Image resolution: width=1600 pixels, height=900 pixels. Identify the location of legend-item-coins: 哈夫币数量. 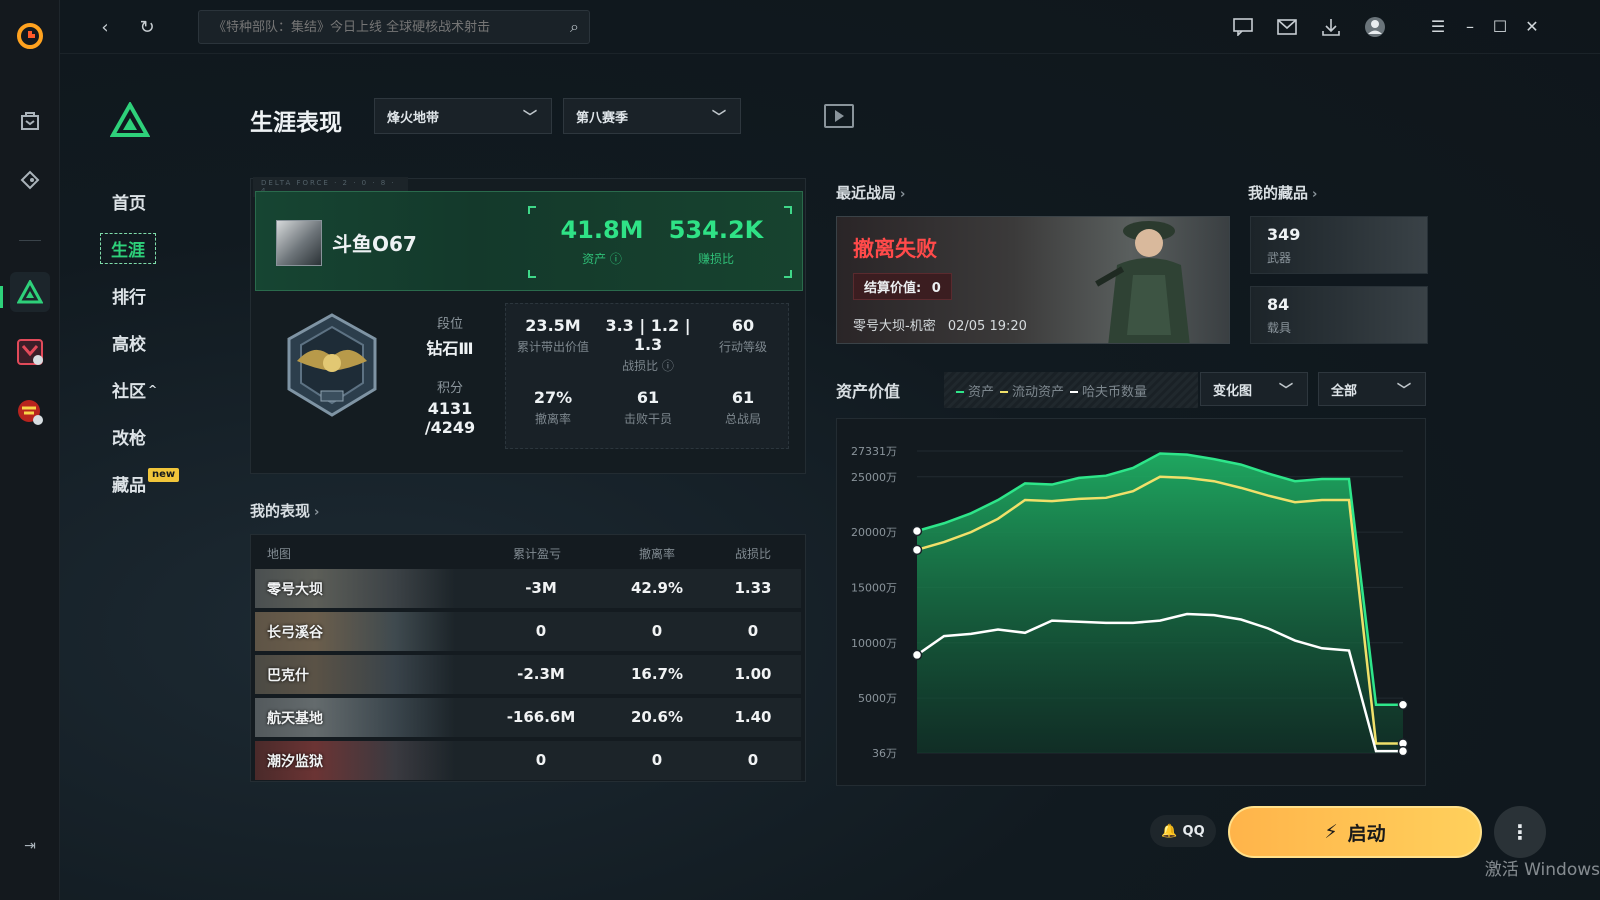
(1108, 390).